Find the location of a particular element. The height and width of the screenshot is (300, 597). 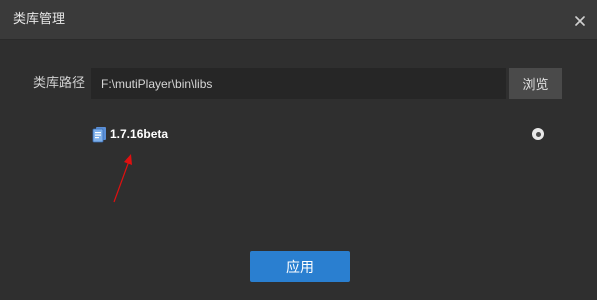

close-icon is located at coordinates (580, 20).